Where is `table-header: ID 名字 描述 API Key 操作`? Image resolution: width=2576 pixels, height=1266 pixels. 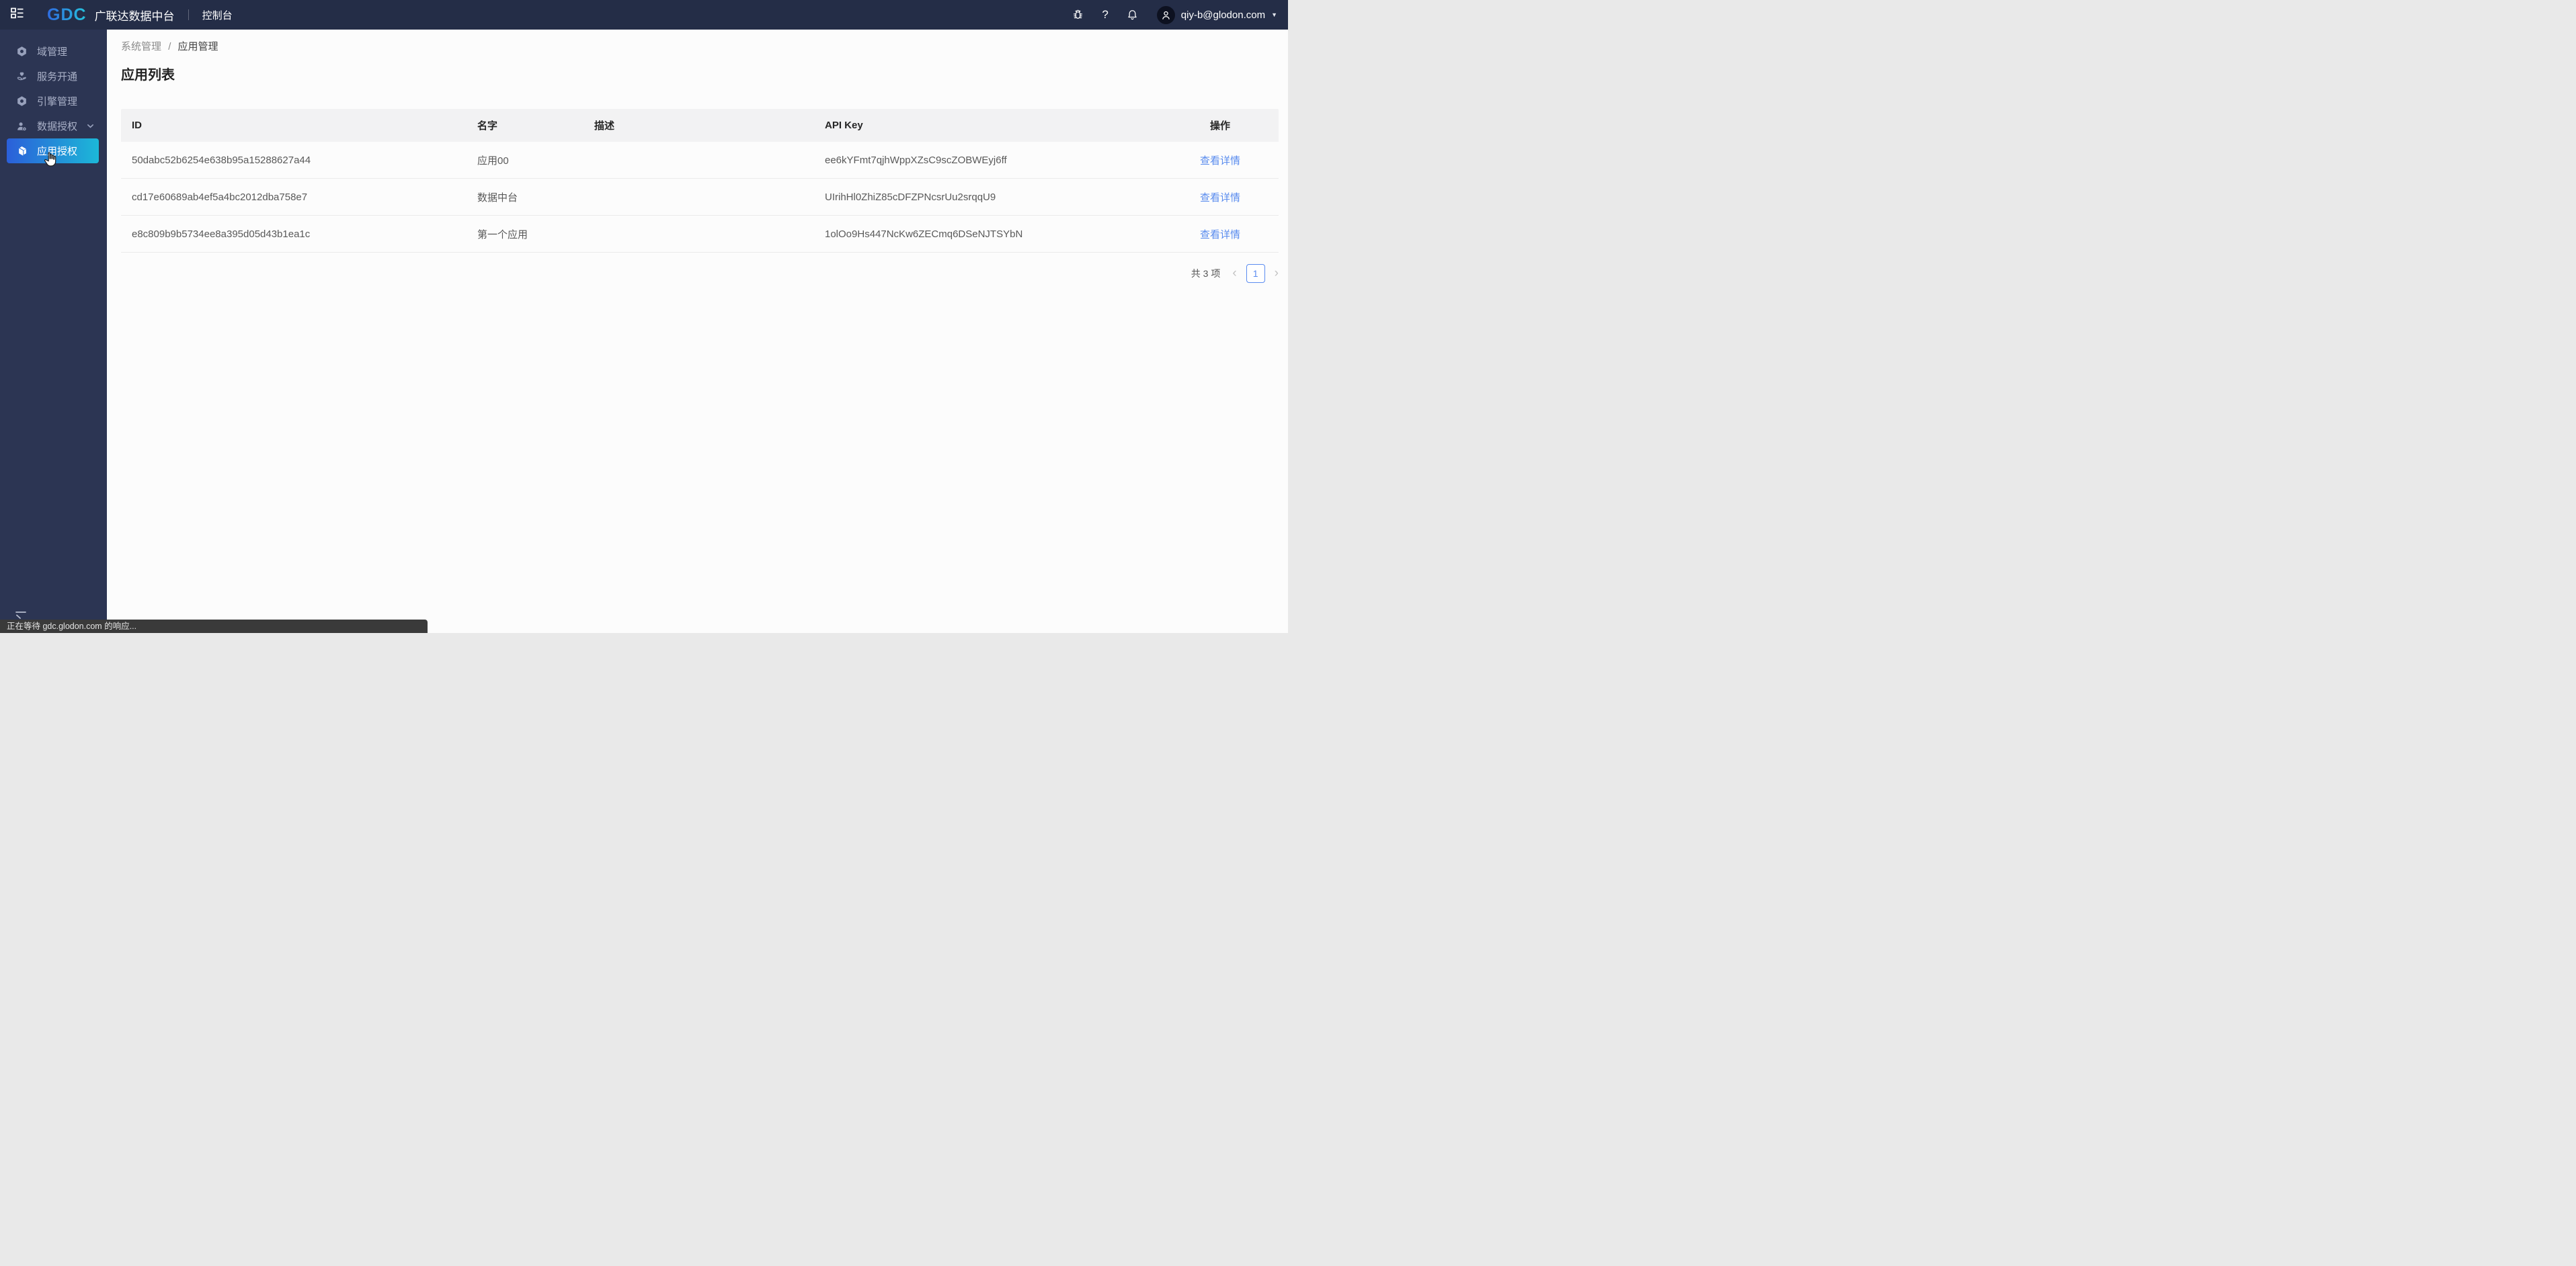 table-header: ID 名字 描述 API Key 操作 is located at coordinates (700, 125).